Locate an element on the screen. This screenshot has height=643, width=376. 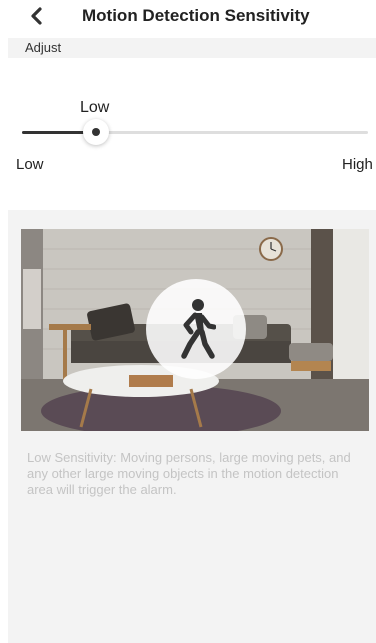
slider-max-label: High is located at coordinates (357, 164).